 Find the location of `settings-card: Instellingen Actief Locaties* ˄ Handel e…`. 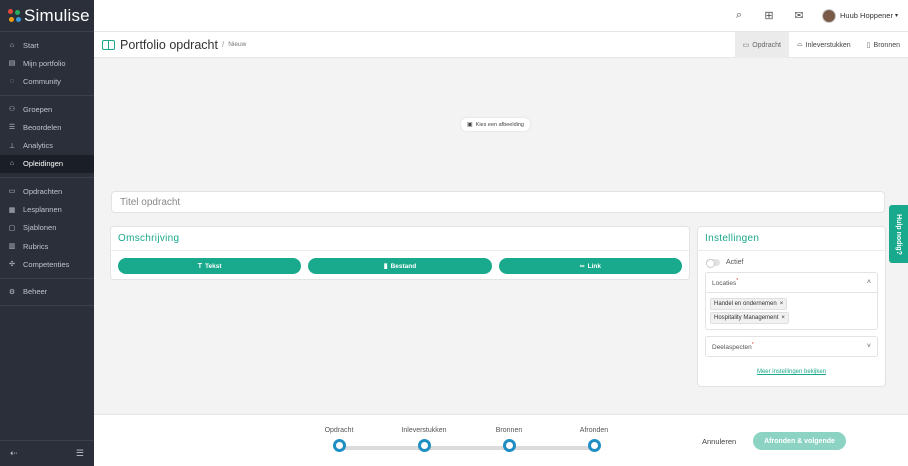

settings-card: Instellingen Actief Locaties* ˄ Handel e… is located at coordinates (791, 306).